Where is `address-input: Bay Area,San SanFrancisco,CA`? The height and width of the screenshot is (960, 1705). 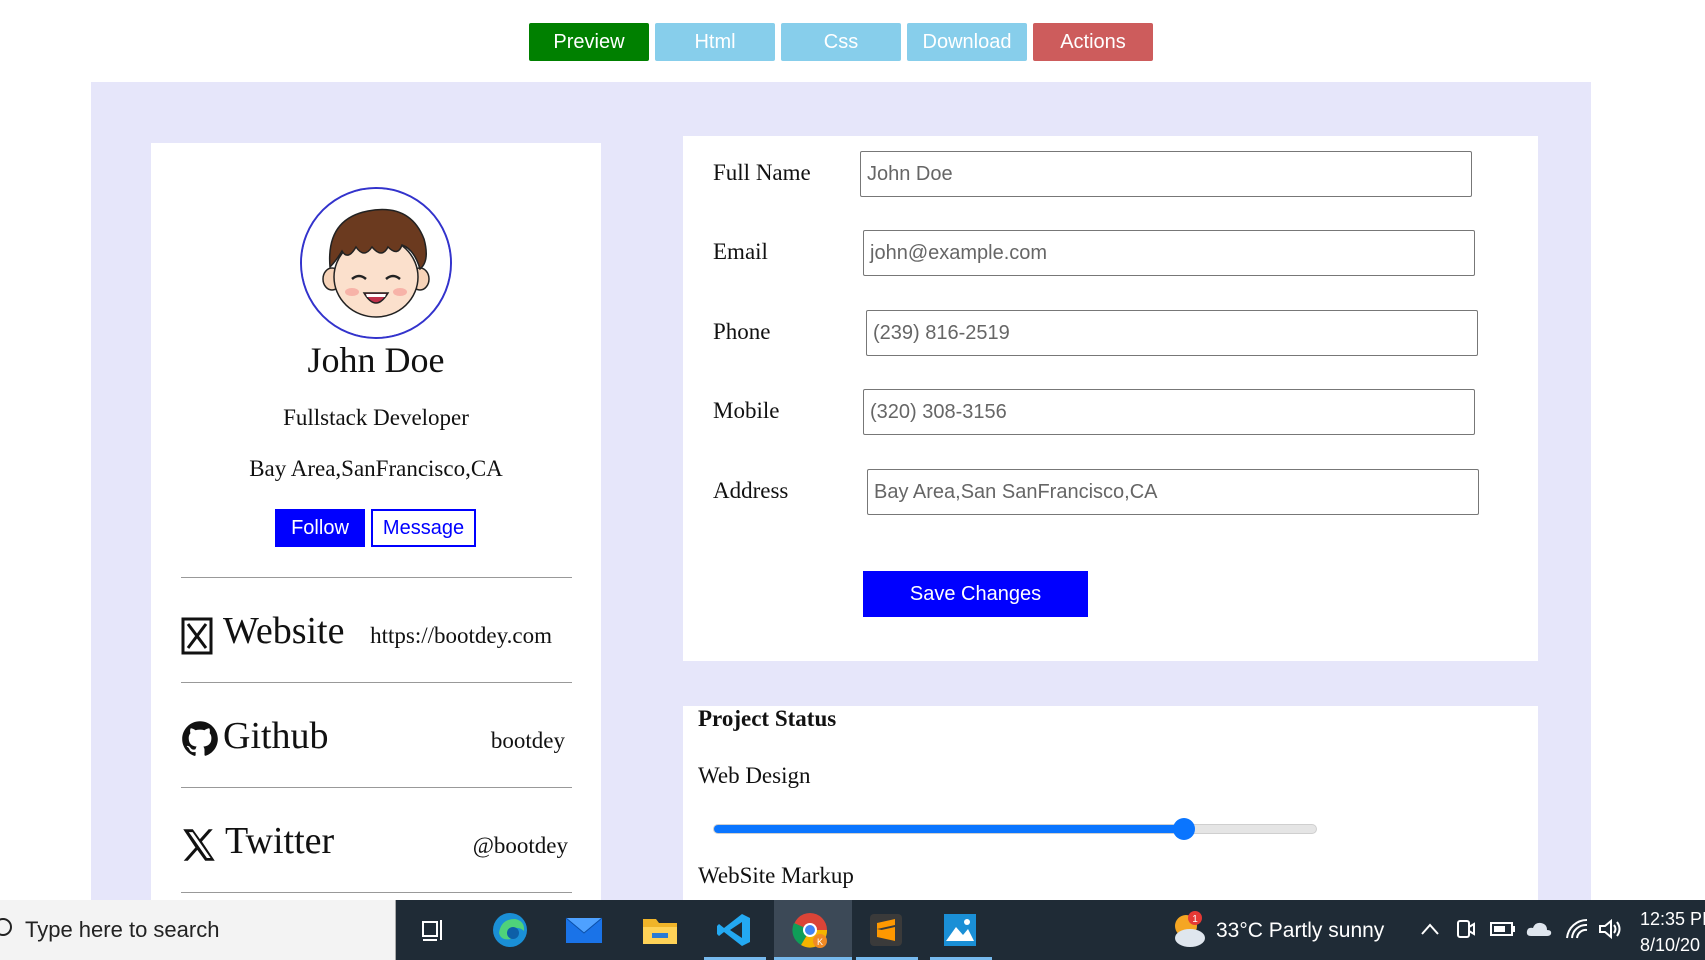 address-input: Bay Area,San SanFrancisco,CA is located at coordinates (1173, 492).